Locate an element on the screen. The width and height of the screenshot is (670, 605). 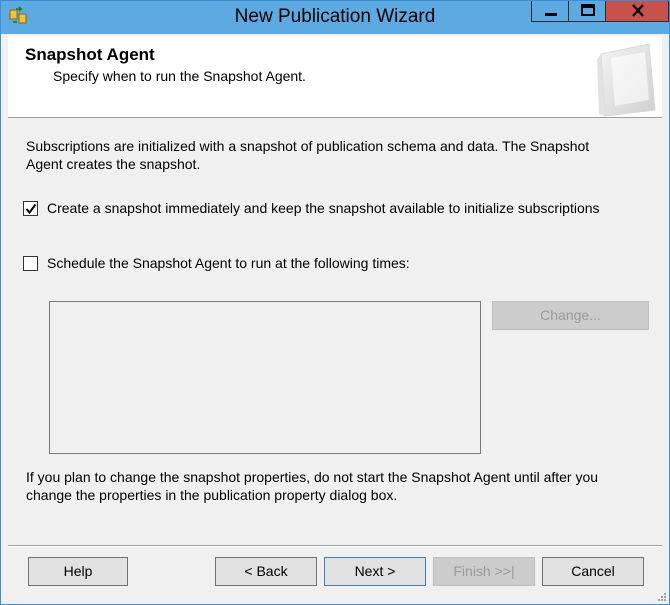
wizard-footer: Help < Back Next > Finish >>| Cancel is located at coordinates (335, 575).